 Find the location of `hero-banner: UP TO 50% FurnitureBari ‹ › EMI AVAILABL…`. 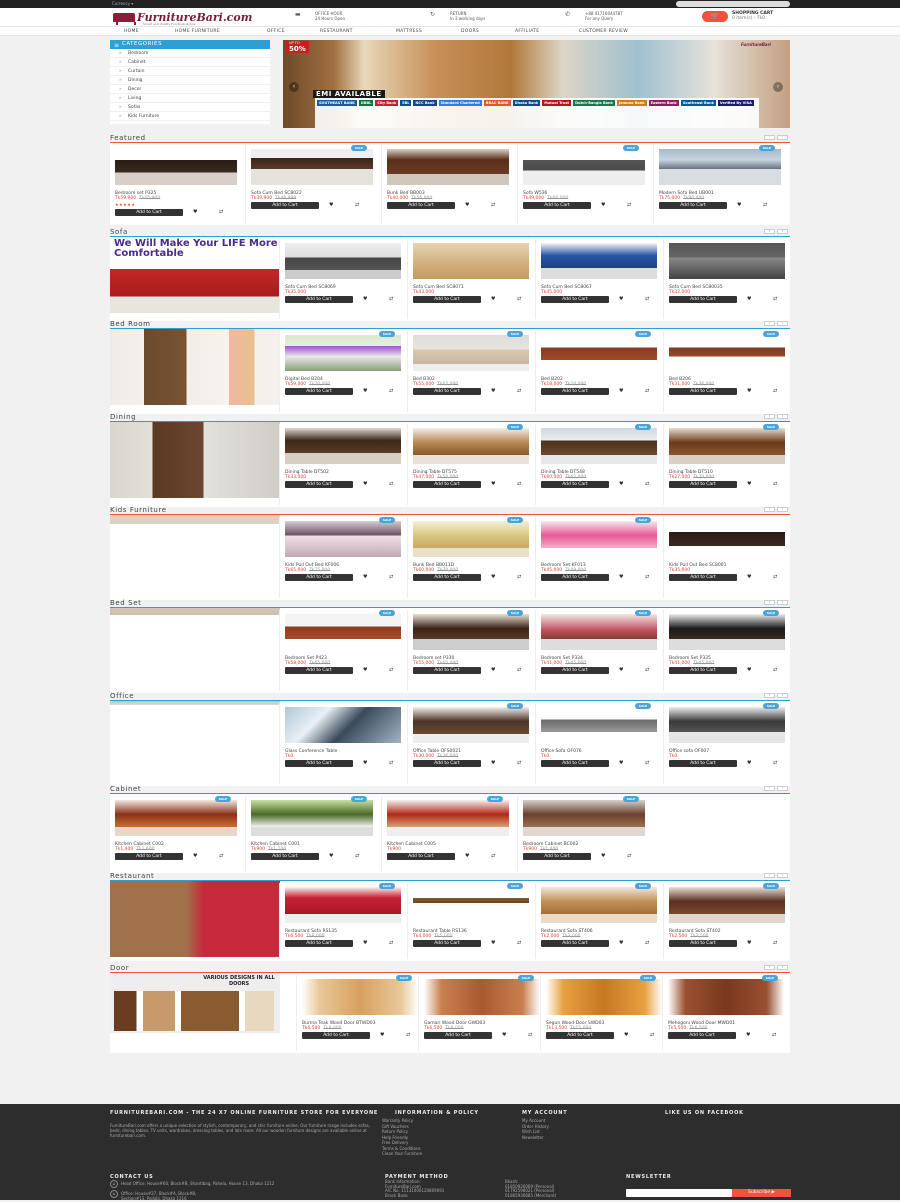

hero-banner: UP TO 50% FurnitureBari ‹ › EMI AVAILABL… is located at coordinates (536, 84).